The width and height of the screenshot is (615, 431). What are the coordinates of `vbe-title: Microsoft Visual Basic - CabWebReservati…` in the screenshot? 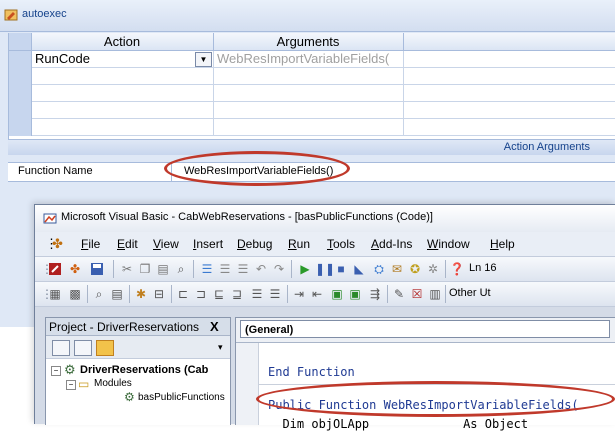 It's located at (247, 217).